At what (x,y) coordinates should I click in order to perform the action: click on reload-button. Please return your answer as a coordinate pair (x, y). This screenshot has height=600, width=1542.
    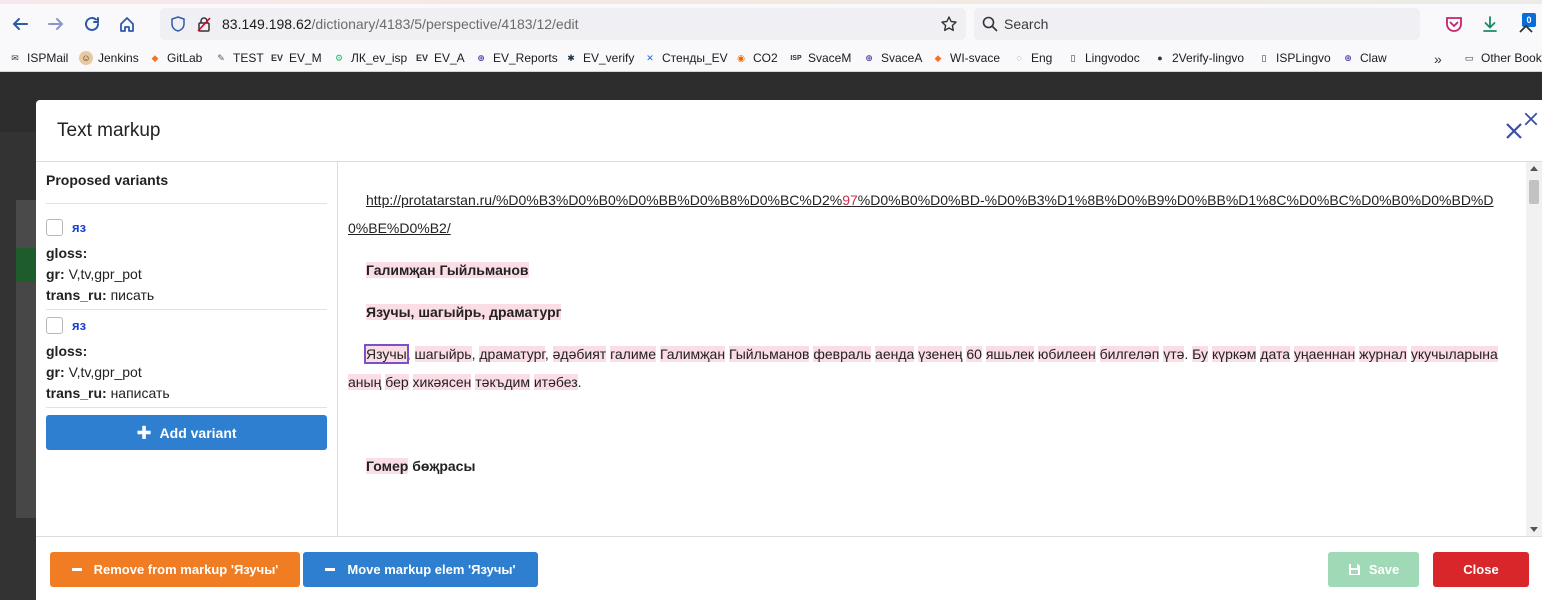
    Looking at the image, I should click on (92, 24).